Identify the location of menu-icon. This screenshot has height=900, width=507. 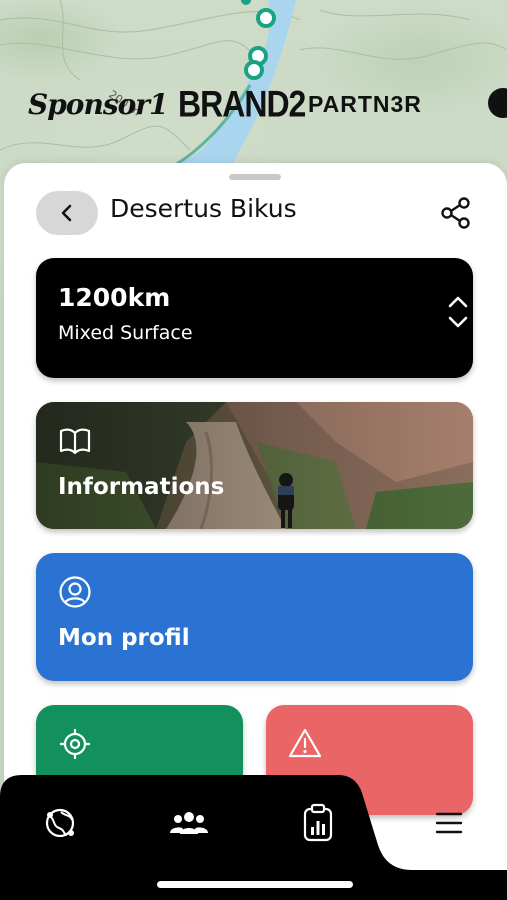
(449, 823).